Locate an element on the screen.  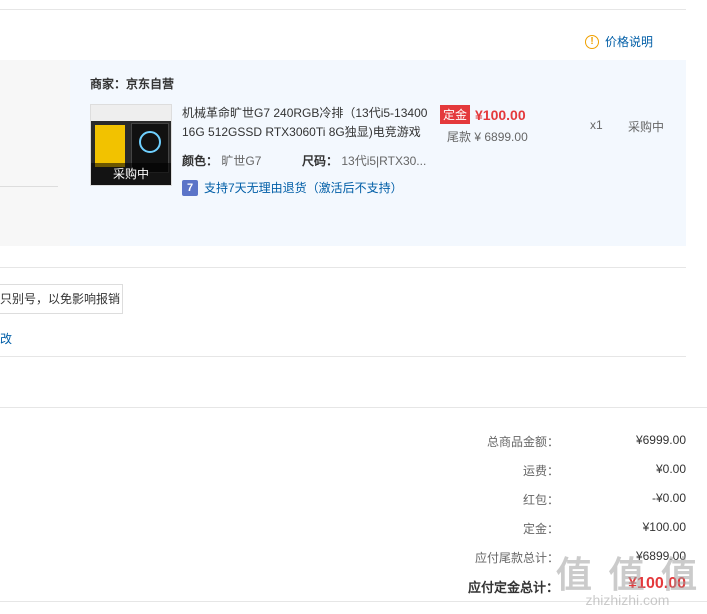
site-watermark: 值 值 值 zhizhizhi.com is located at coordinates (627, 577).